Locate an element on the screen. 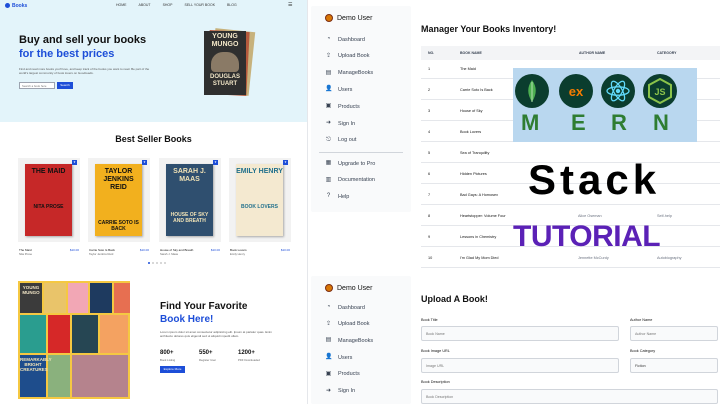 This screenshot has width=720, height=404. nav-about: ABOUT is located at coordinates (145, 5).